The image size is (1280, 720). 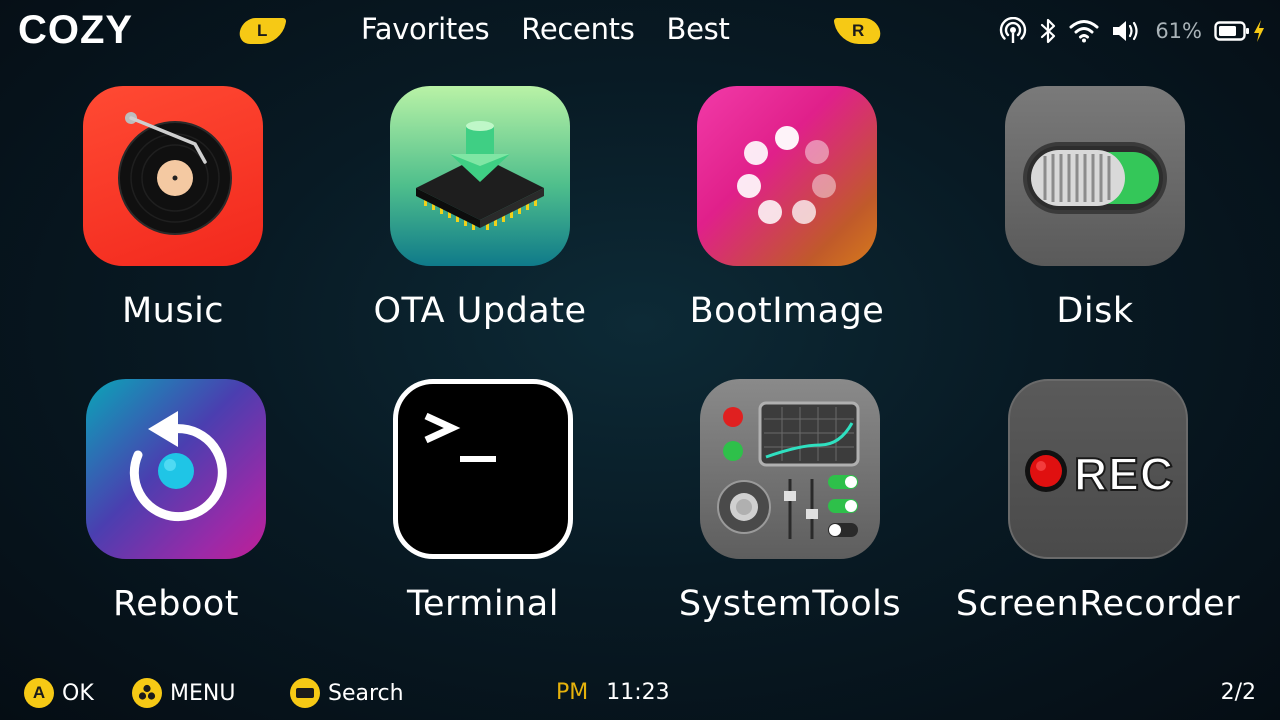 I want to click on terminal-icon, so click(x=483, y=469).